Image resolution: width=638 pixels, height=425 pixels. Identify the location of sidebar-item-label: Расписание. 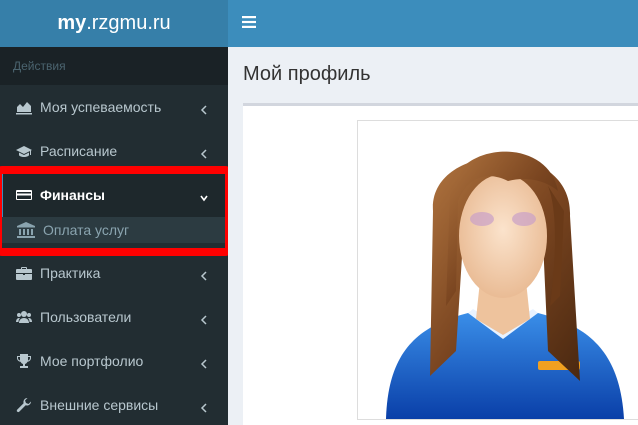
(79, 151).